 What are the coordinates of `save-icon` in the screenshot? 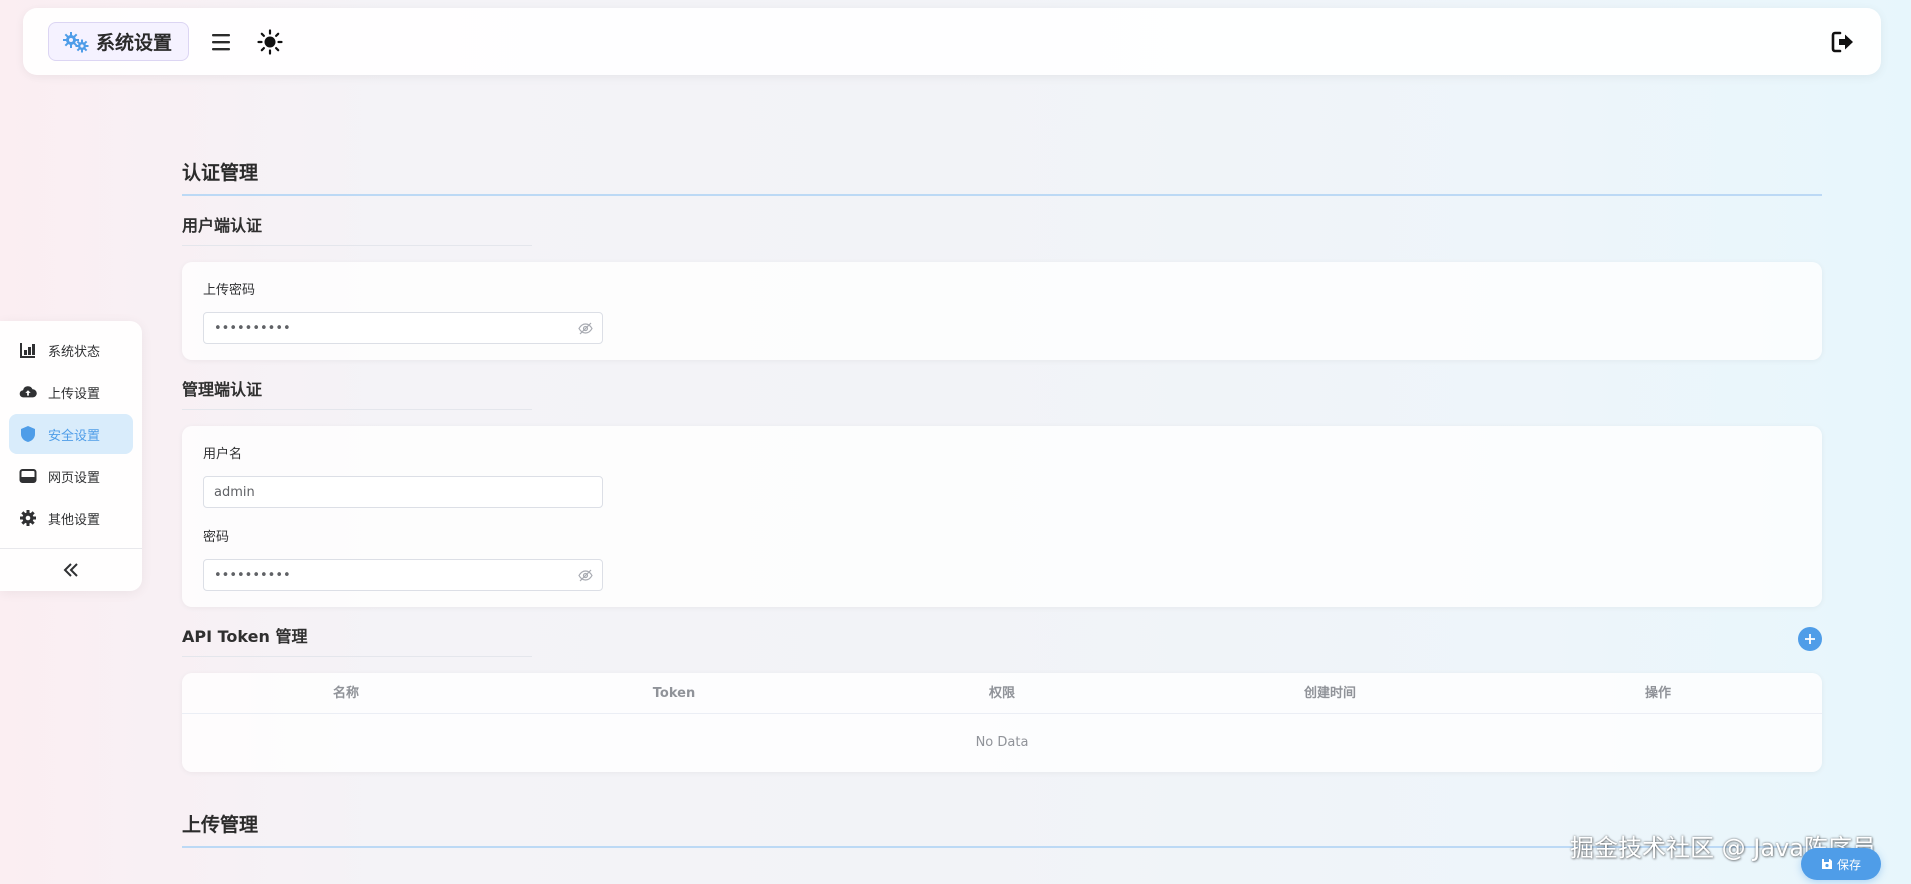 It's located at (1826, 864).